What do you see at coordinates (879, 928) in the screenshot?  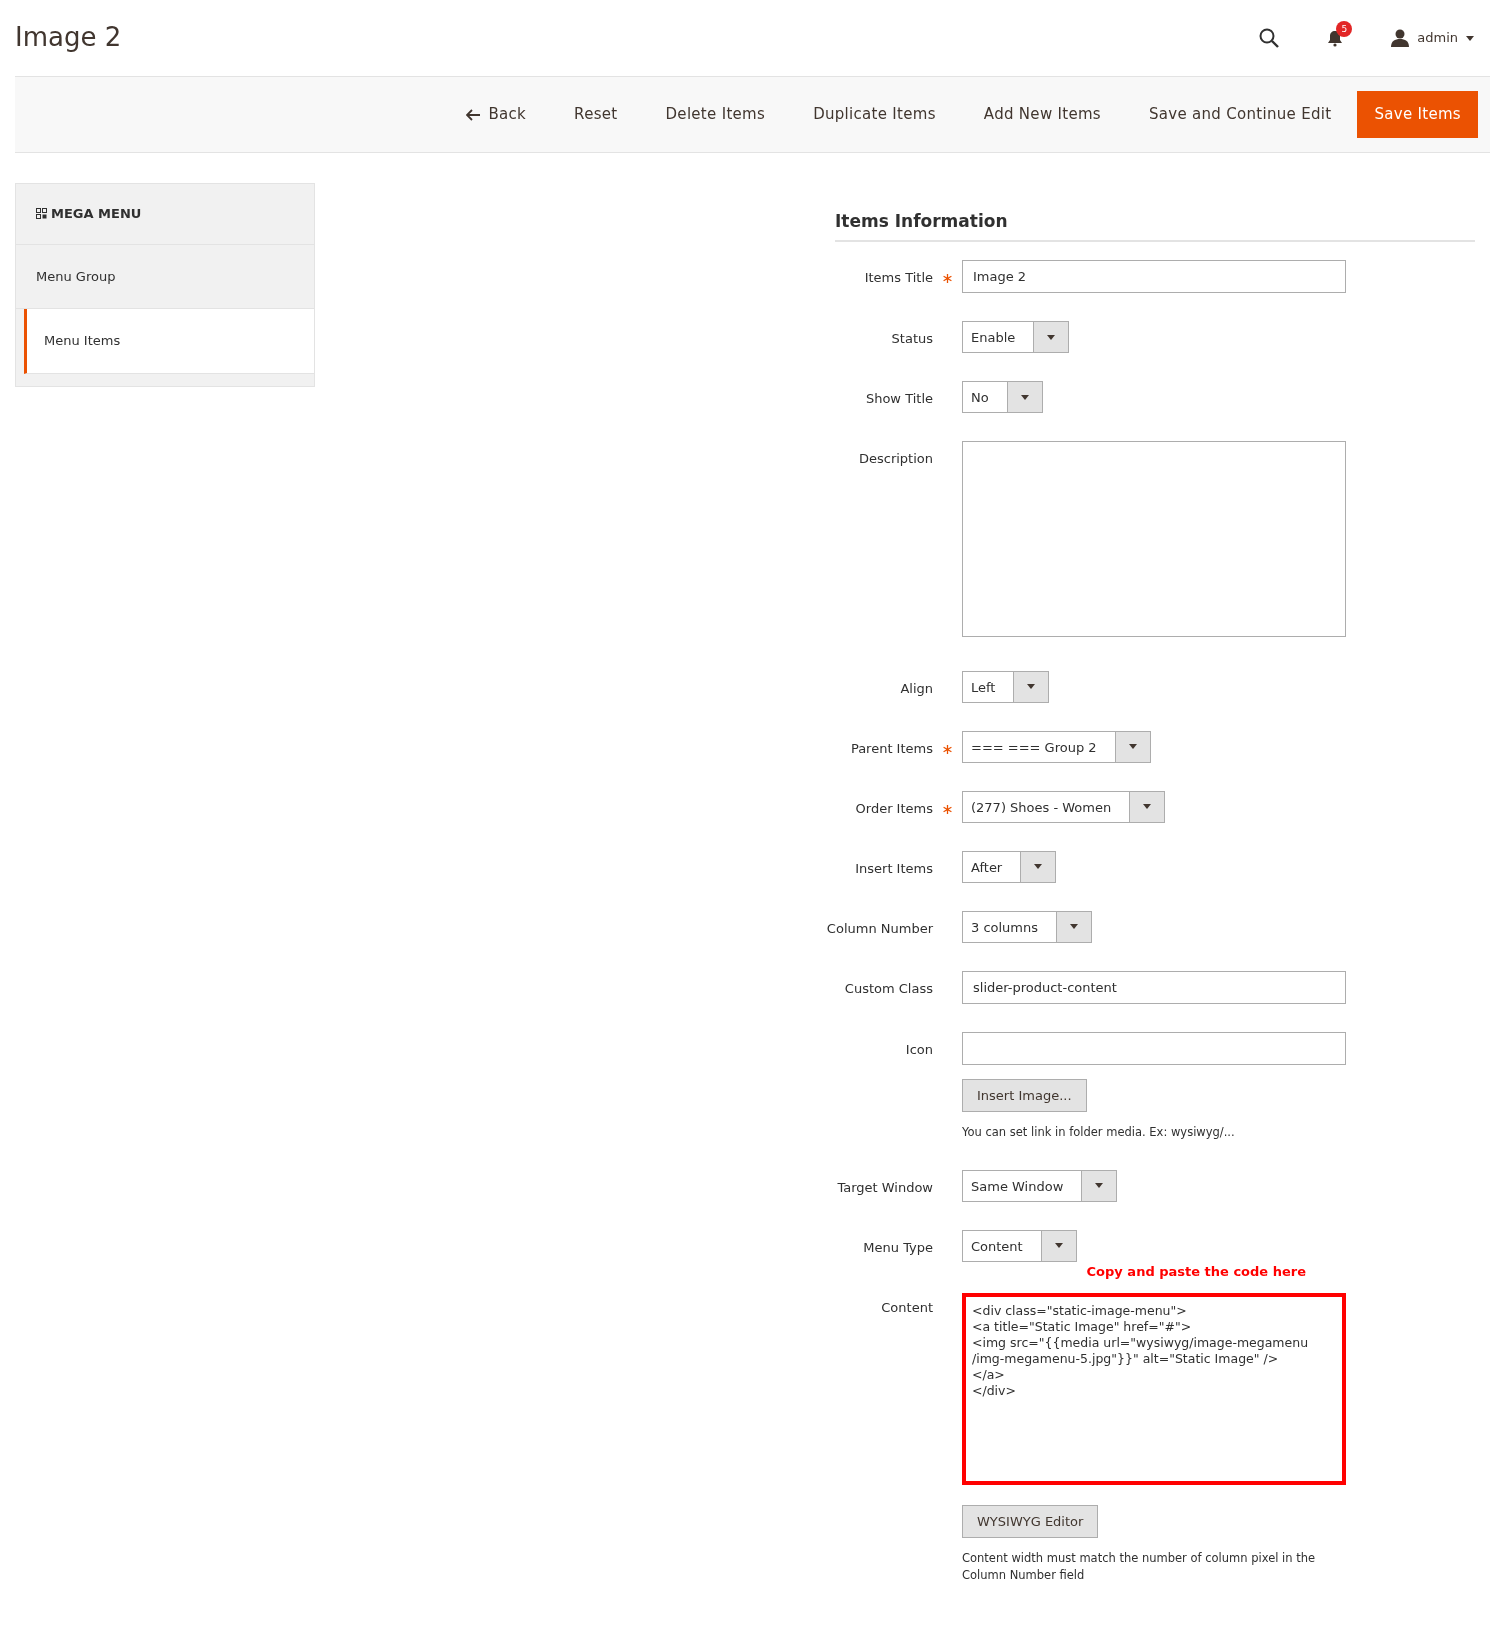 I see `field-label: Column Number` at bounding box center [879, 928].